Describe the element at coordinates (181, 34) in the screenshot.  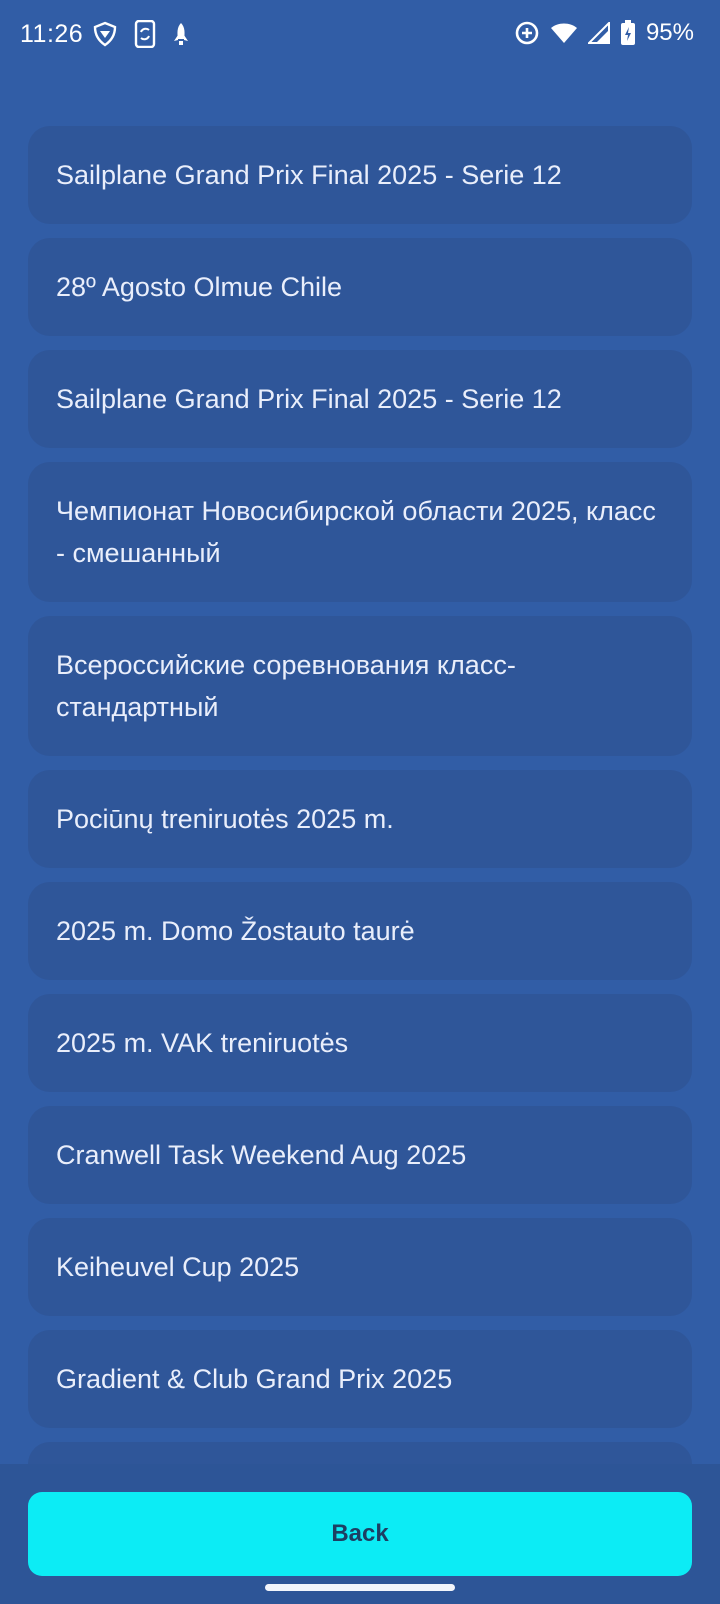
I see `rocket-icon` at that location.